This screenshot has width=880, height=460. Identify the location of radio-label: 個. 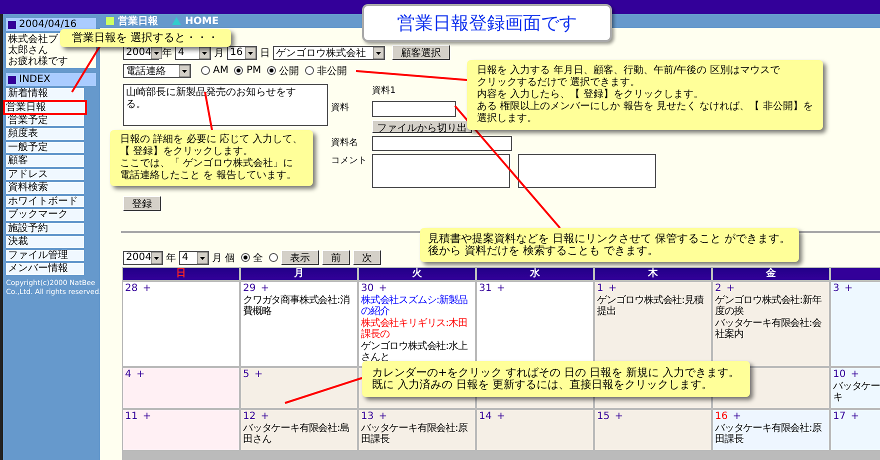
(230, 258).